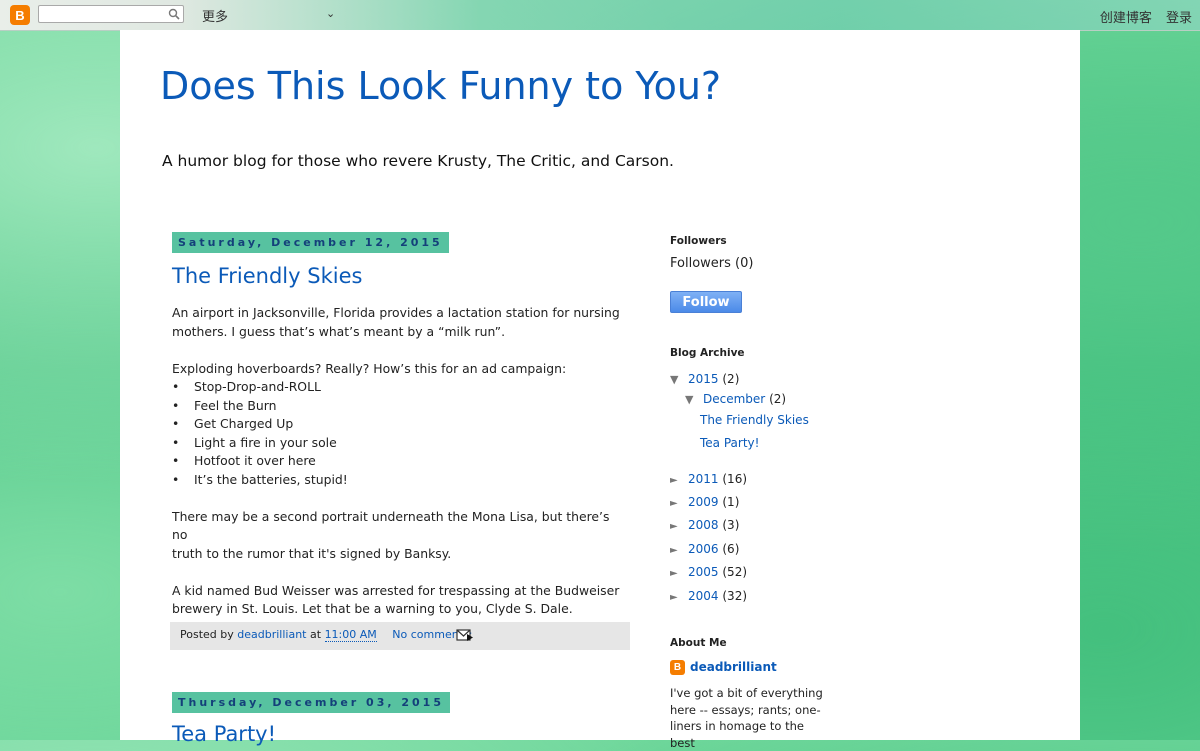 The height and width of the screenshot is (751, 1200). Describe the element at coordinates (706, 302) in the screenshot. I see `follow-button: Follow` at that location.